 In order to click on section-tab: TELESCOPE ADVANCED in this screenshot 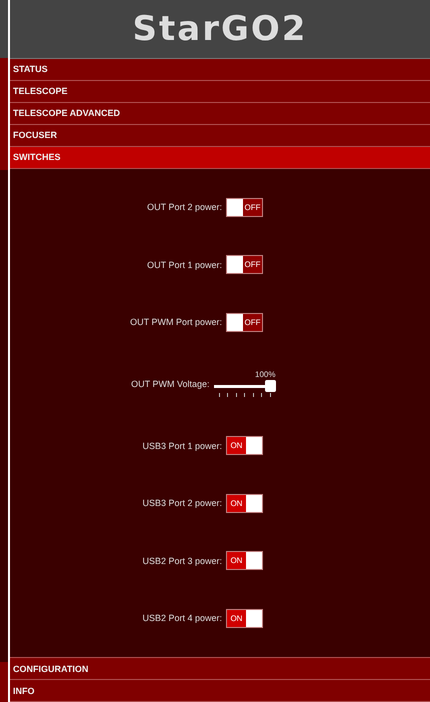, I will do `click(220, 113)`.